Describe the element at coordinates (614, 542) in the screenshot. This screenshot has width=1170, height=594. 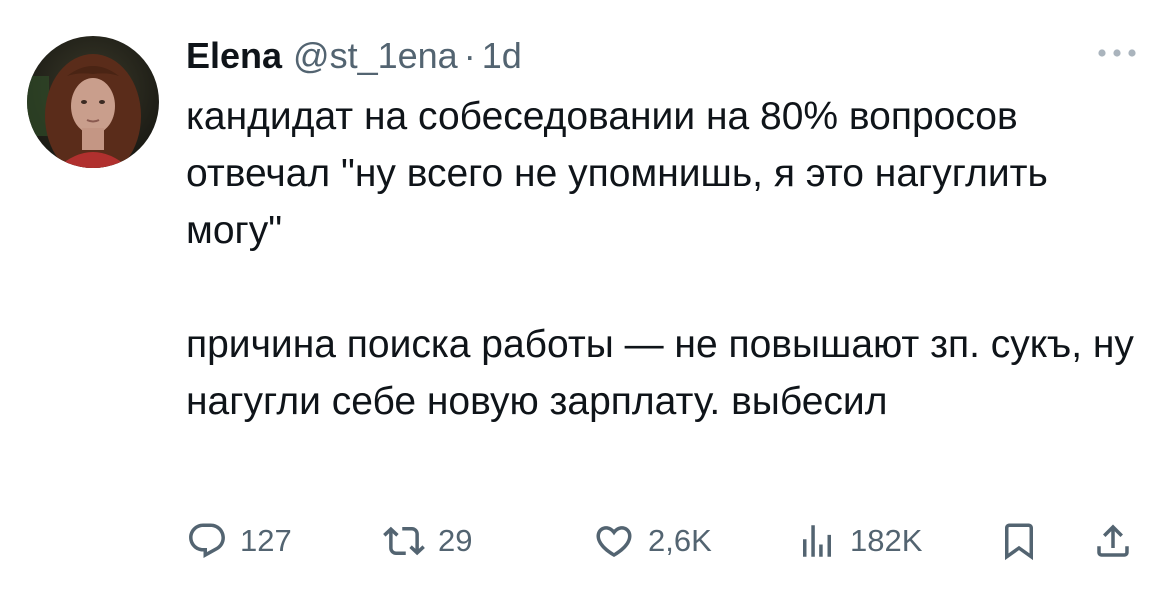
I see `heart-icon` at that location.